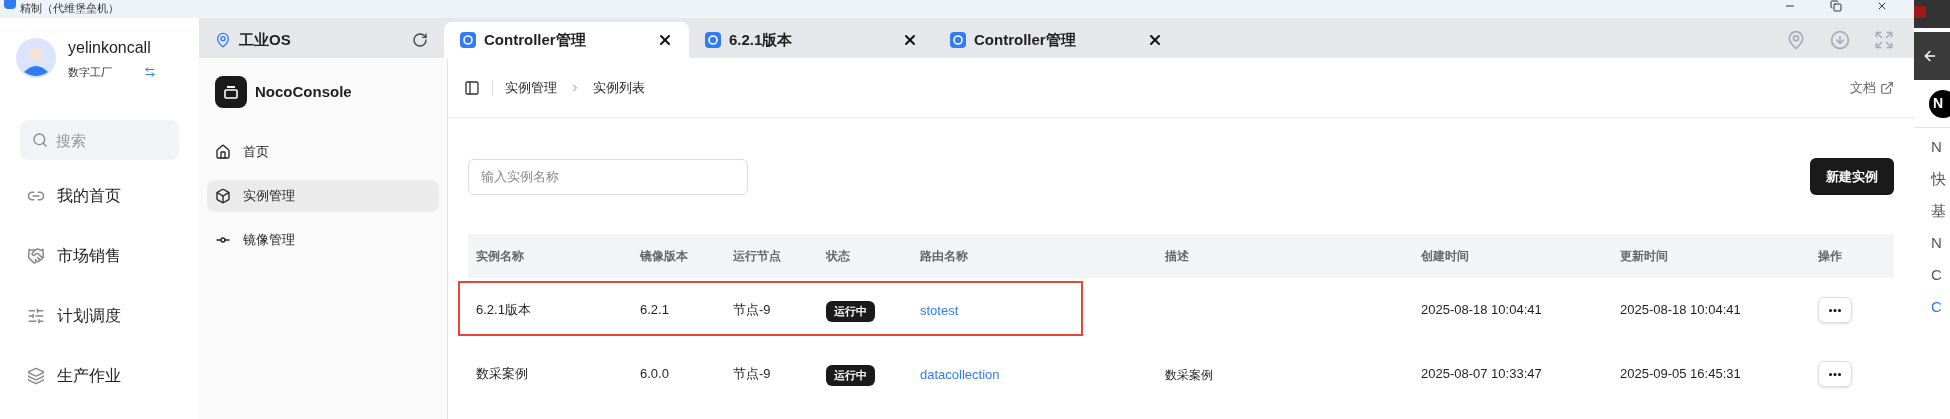  Describe the element at coordinates (944, 256) in the screenshot. I see `column-header: 路由名称` at that location.